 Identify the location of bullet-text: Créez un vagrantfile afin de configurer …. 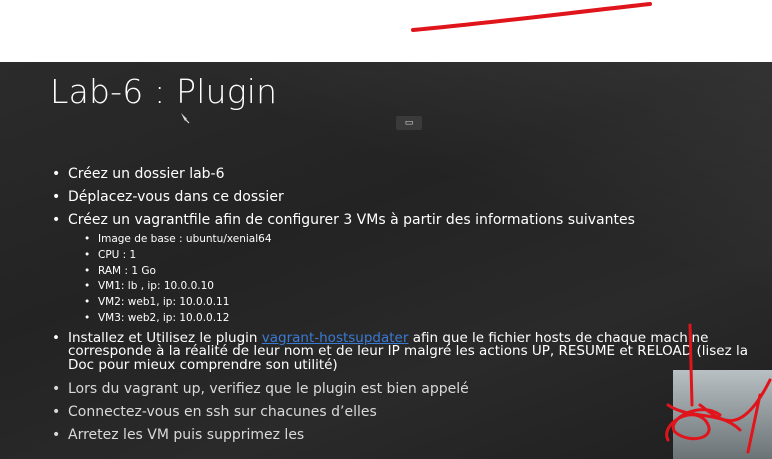
(351, 220).